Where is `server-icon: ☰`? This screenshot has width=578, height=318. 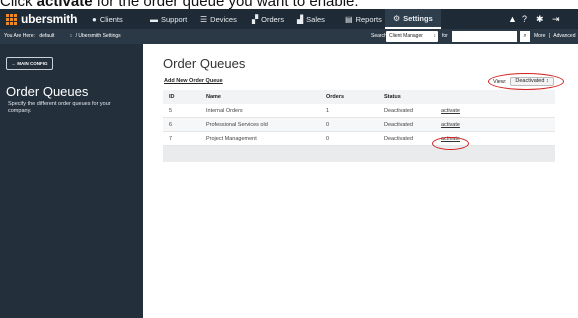 server-icon: ☰ is located at coordinates (204, 19).